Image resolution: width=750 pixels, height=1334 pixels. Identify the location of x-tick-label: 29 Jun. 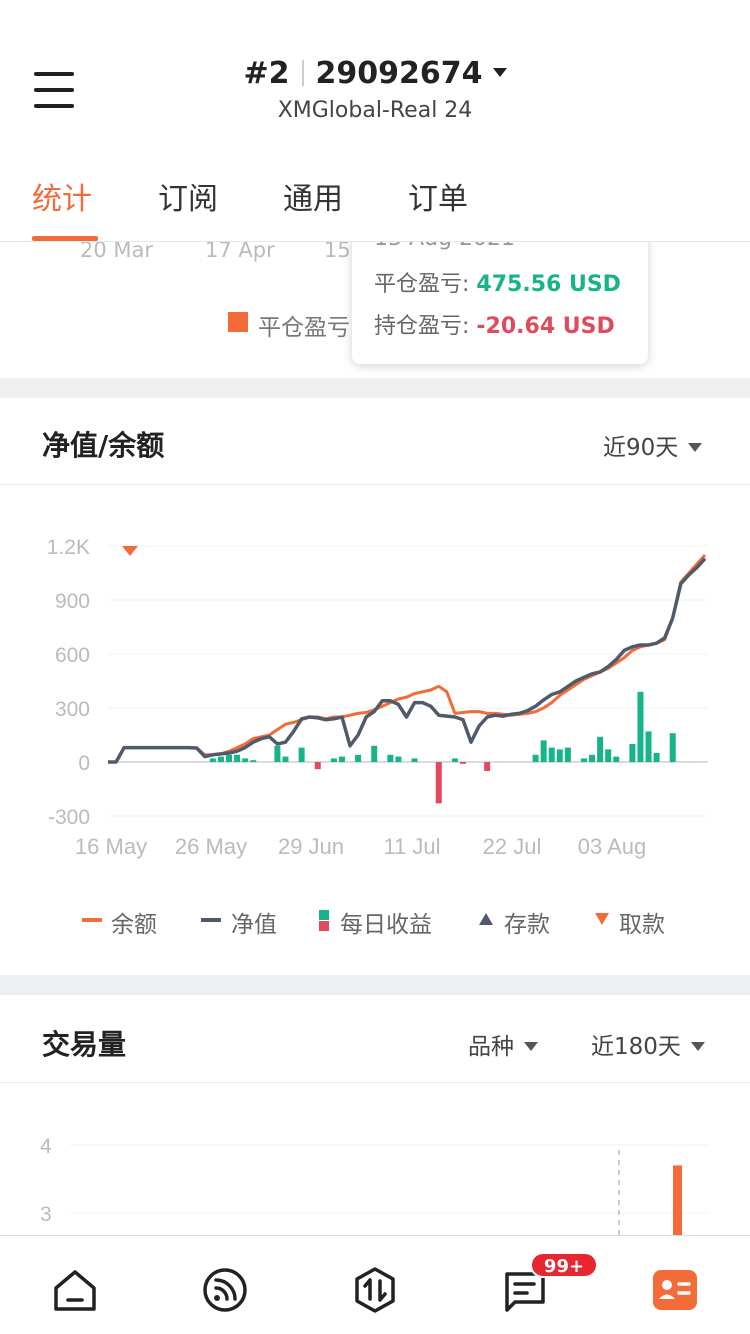
(311, 846).